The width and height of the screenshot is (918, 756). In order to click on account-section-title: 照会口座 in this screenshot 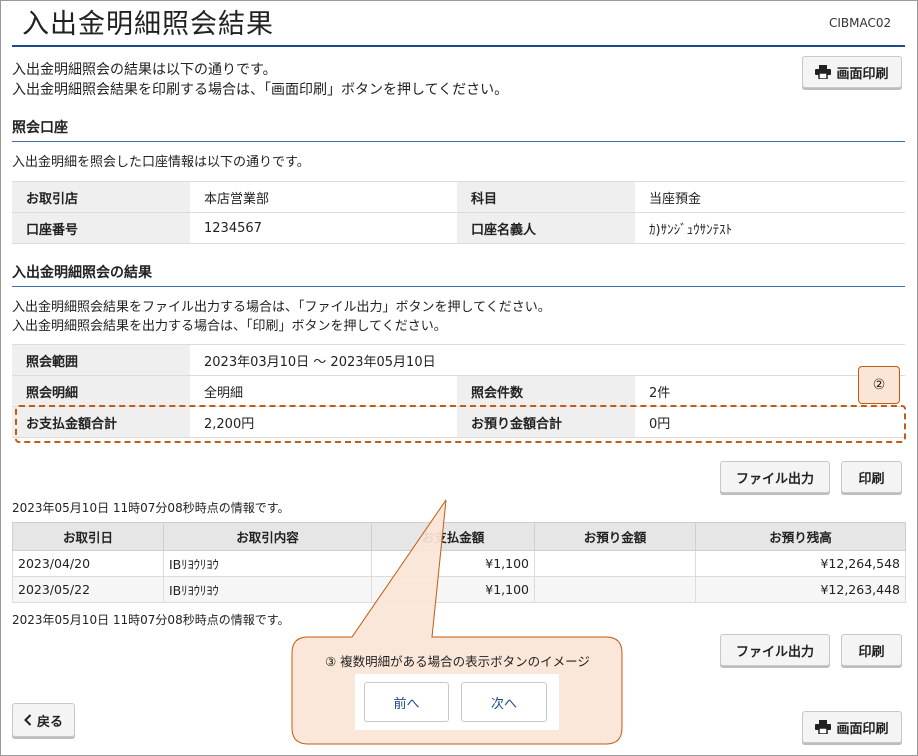, I will do `click(40, 128)`.